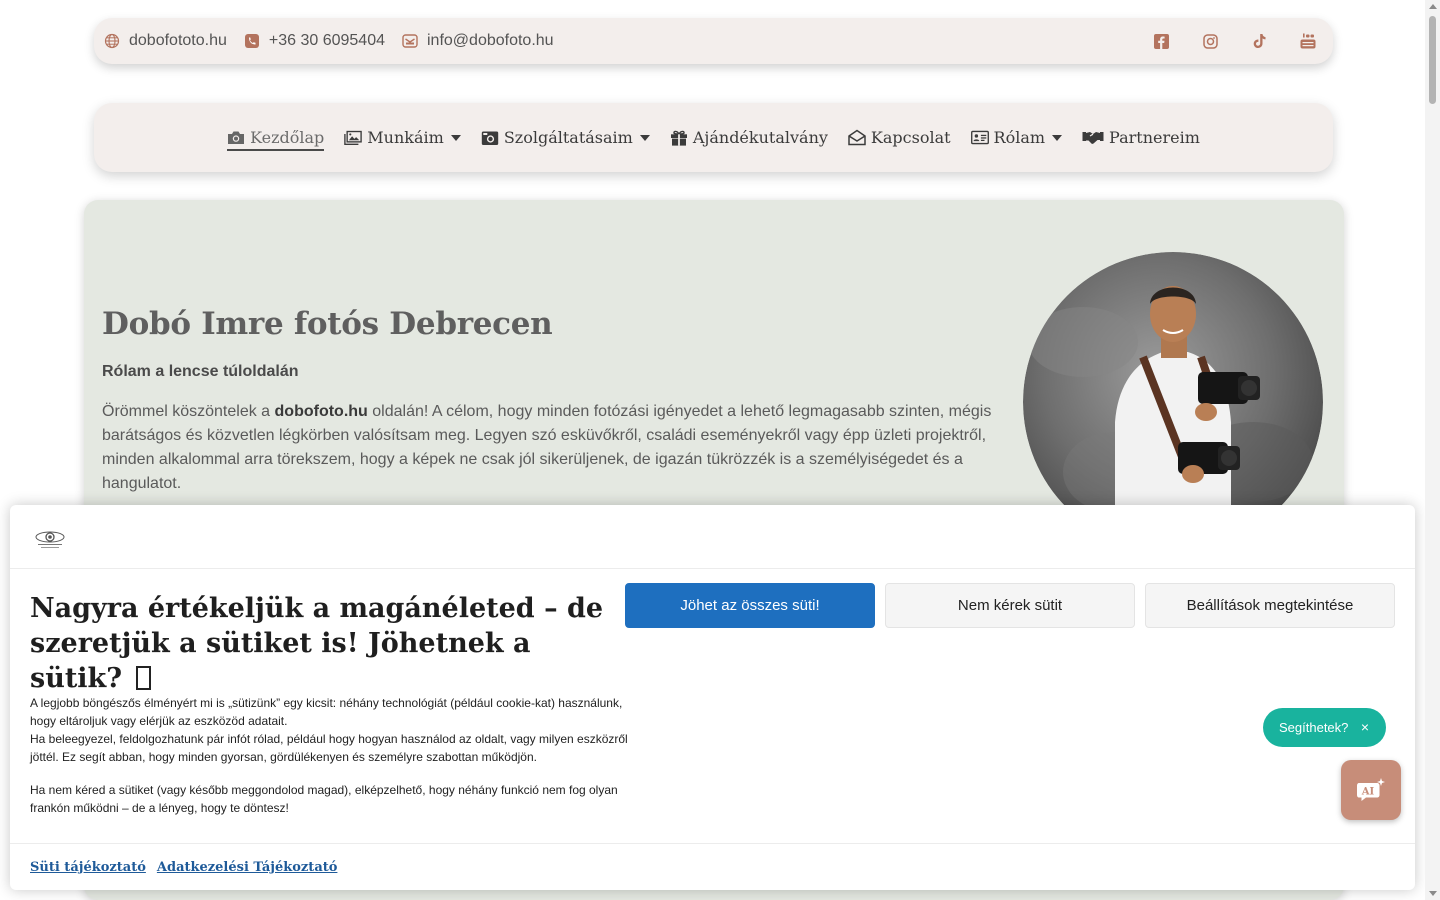 Image resolution: width=1440 pixels, height=900 pixels. I want to click on globe-icon, so click(112, 41).